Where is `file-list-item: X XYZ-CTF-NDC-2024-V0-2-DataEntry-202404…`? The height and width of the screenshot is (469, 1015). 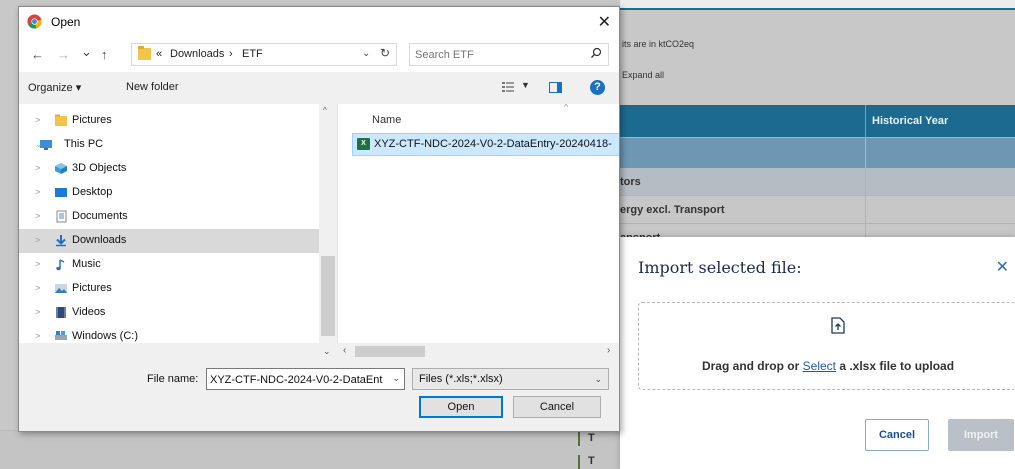
file-list-item: X XYZ-CTF-NDC-2024-V0-2-DataEntry-202404… is located at coordinates (485, 144).